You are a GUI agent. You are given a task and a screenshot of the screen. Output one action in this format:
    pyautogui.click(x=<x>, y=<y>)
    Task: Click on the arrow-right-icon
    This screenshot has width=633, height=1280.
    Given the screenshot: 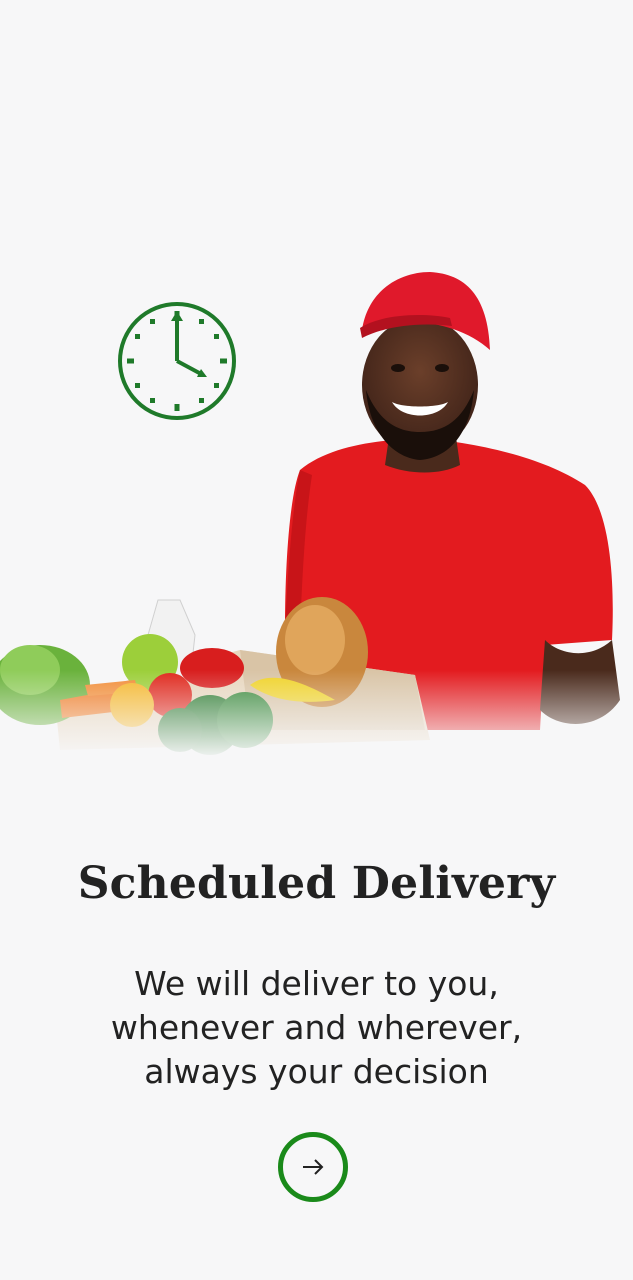 What is the action you would take?
    pyautogui.click(x=313, y=1167)
    